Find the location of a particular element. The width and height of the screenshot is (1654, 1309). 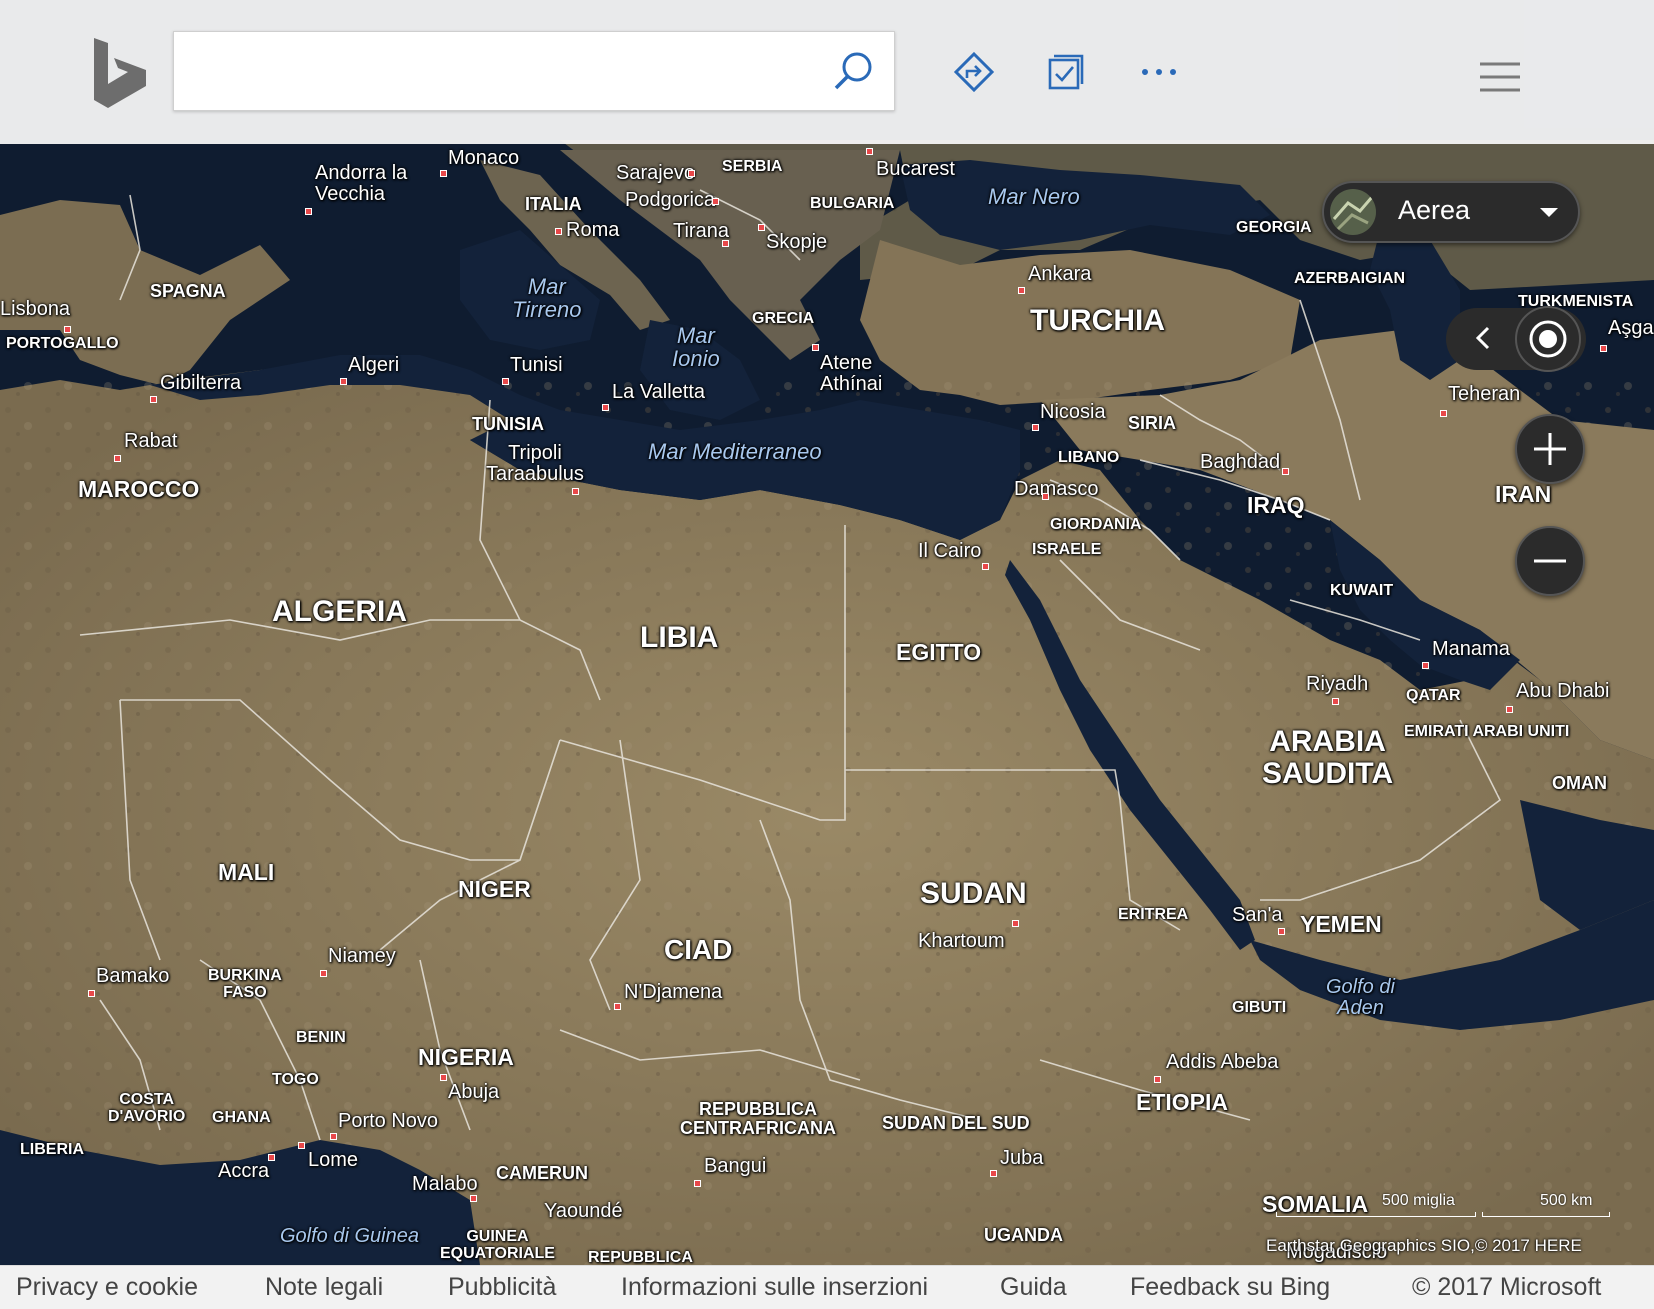

label-turchia: TURCHIA is located at coordinates (1097, 320).